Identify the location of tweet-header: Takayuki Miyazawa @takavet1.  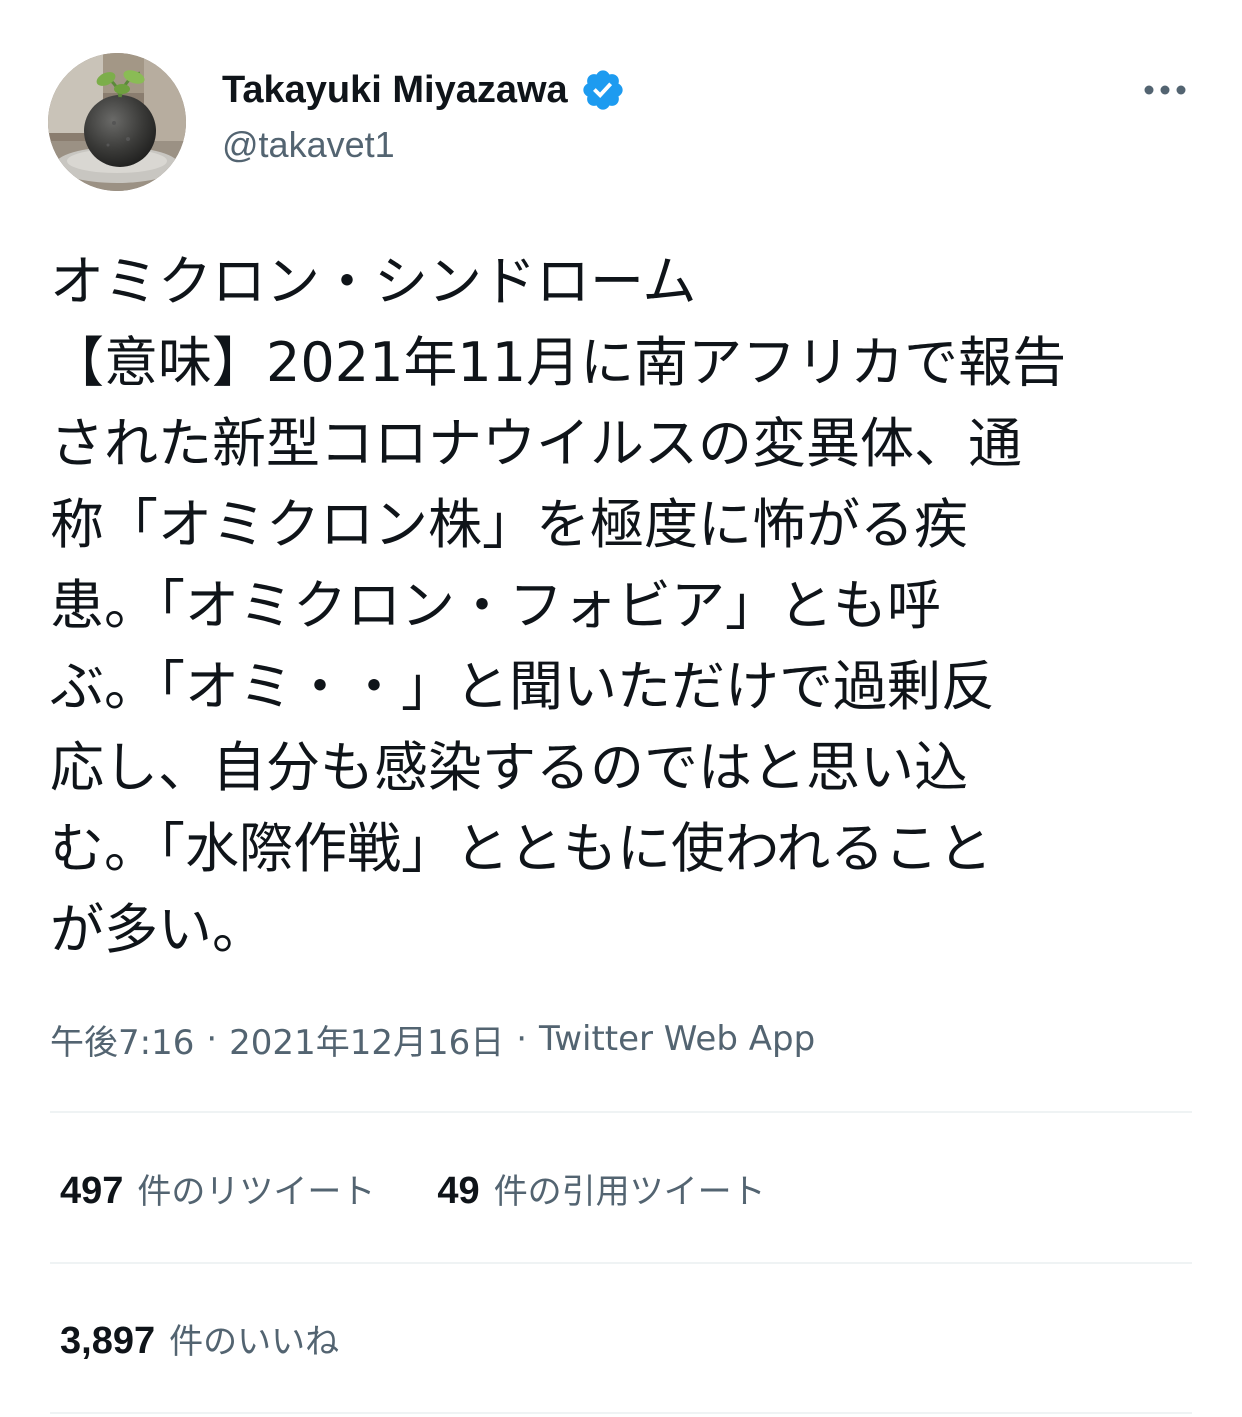
(621, 105).